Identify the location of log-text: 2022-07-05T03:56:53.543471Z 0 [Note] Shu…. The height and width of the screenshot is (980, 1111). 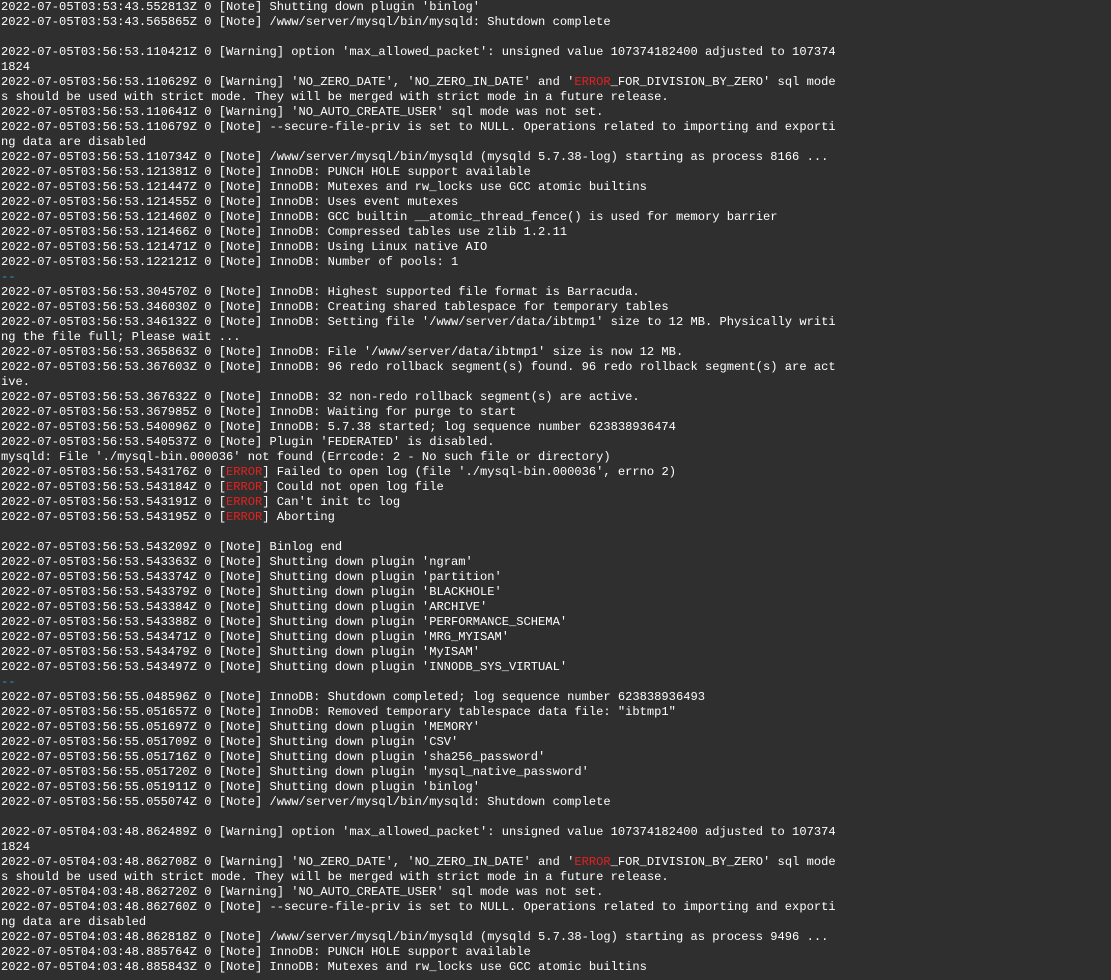
(255, 637).